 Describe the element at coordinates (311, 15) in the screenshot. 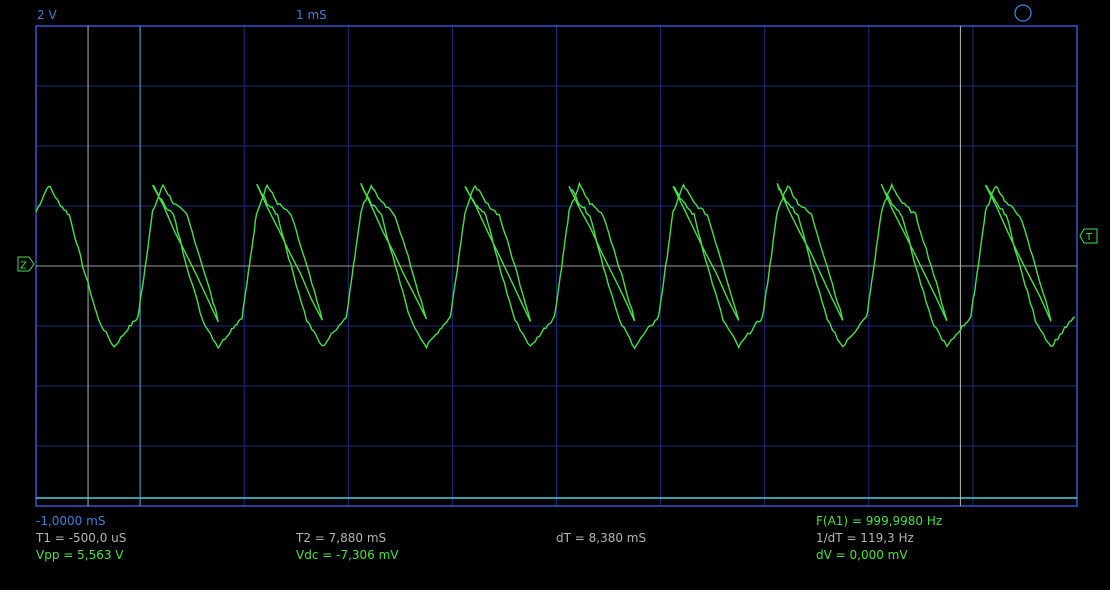

I see `time-per-div-label: 1 mS` at that location.